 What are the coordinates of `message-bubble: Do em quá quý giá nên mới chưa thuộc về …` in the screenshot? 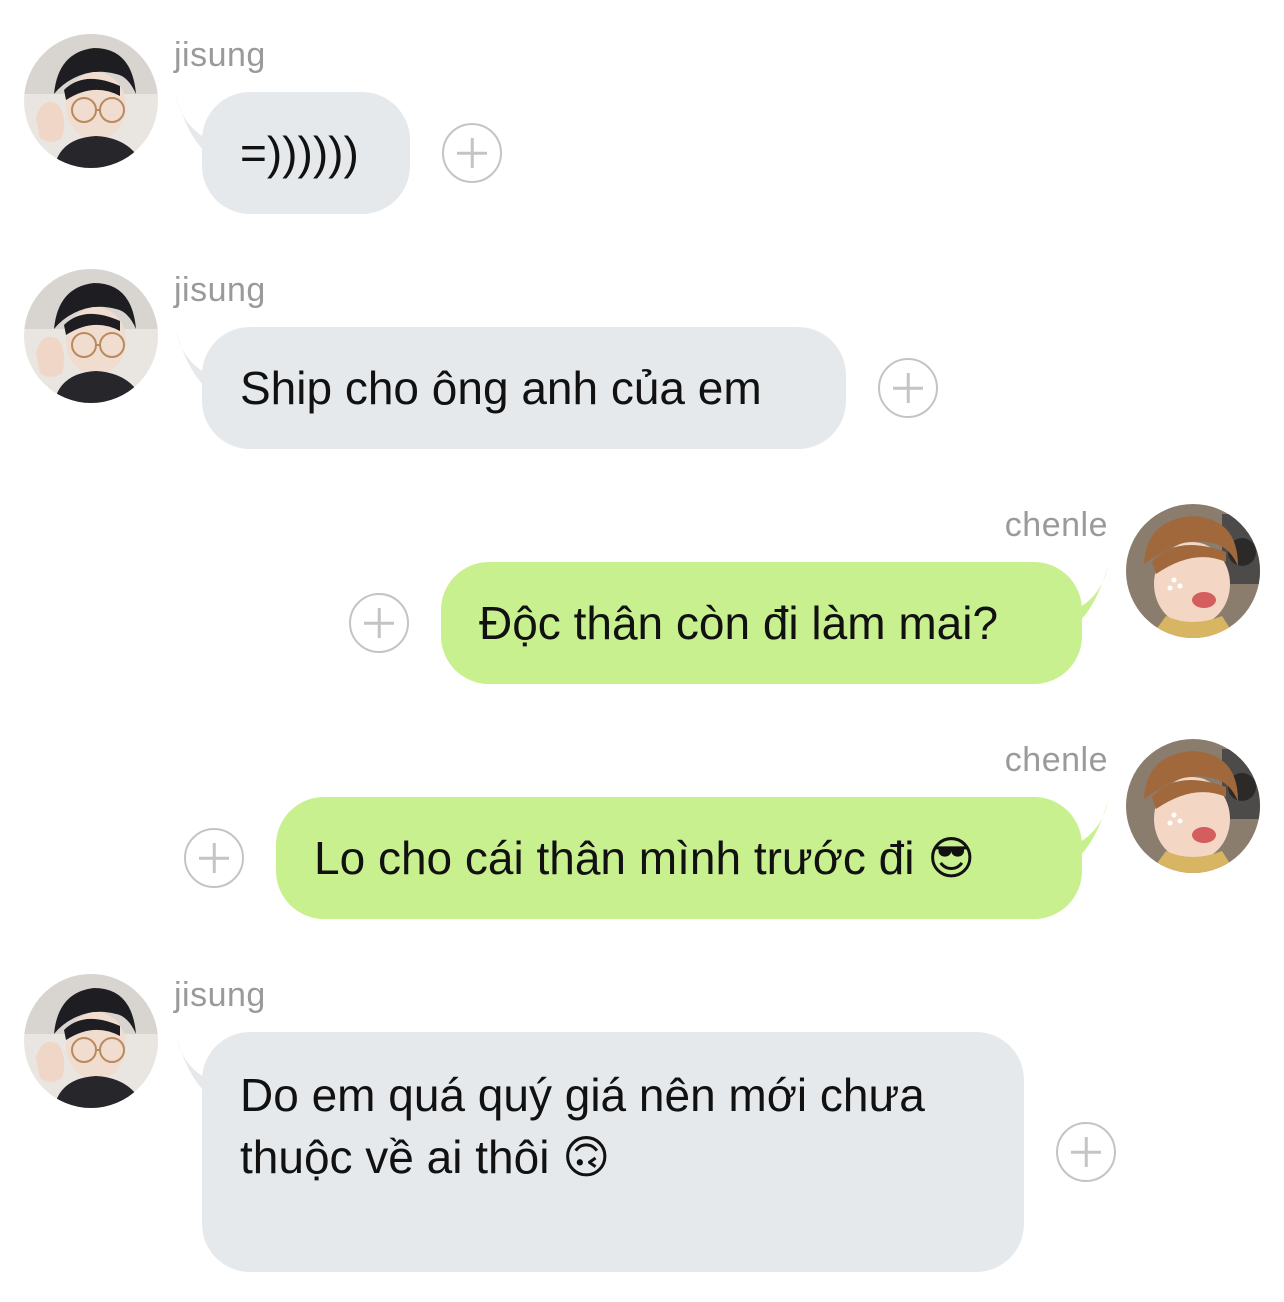 It's located at (613, 1152).